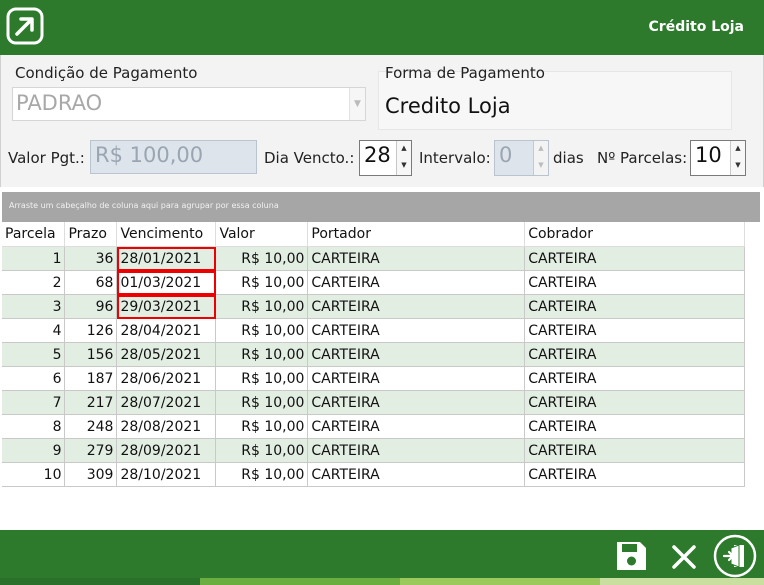 The width and height of the screenshot is (764, 585). Describe the element at coordinates (34, 306) in the screenshot. I see `cell-parcela: 3` at that location.